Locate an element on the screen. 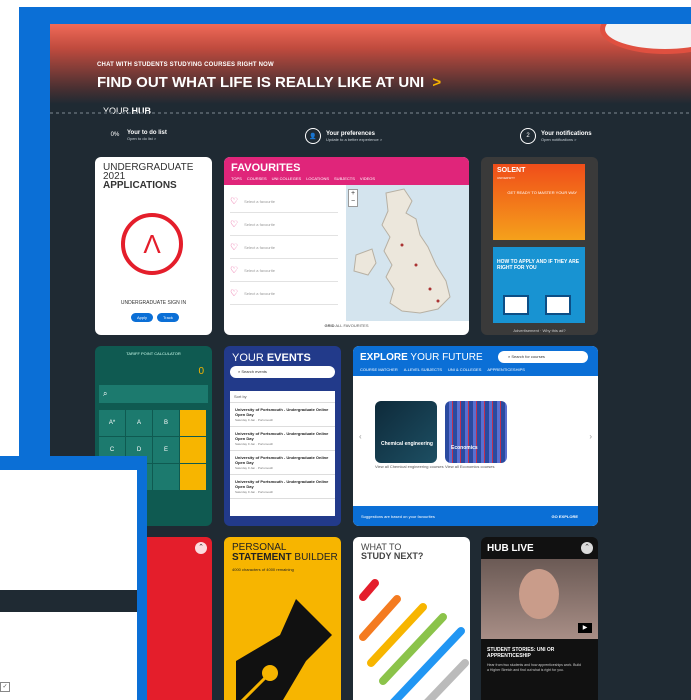 The image size is (691, 700). fountain-pen-icon is located at coordinates (284, 649).